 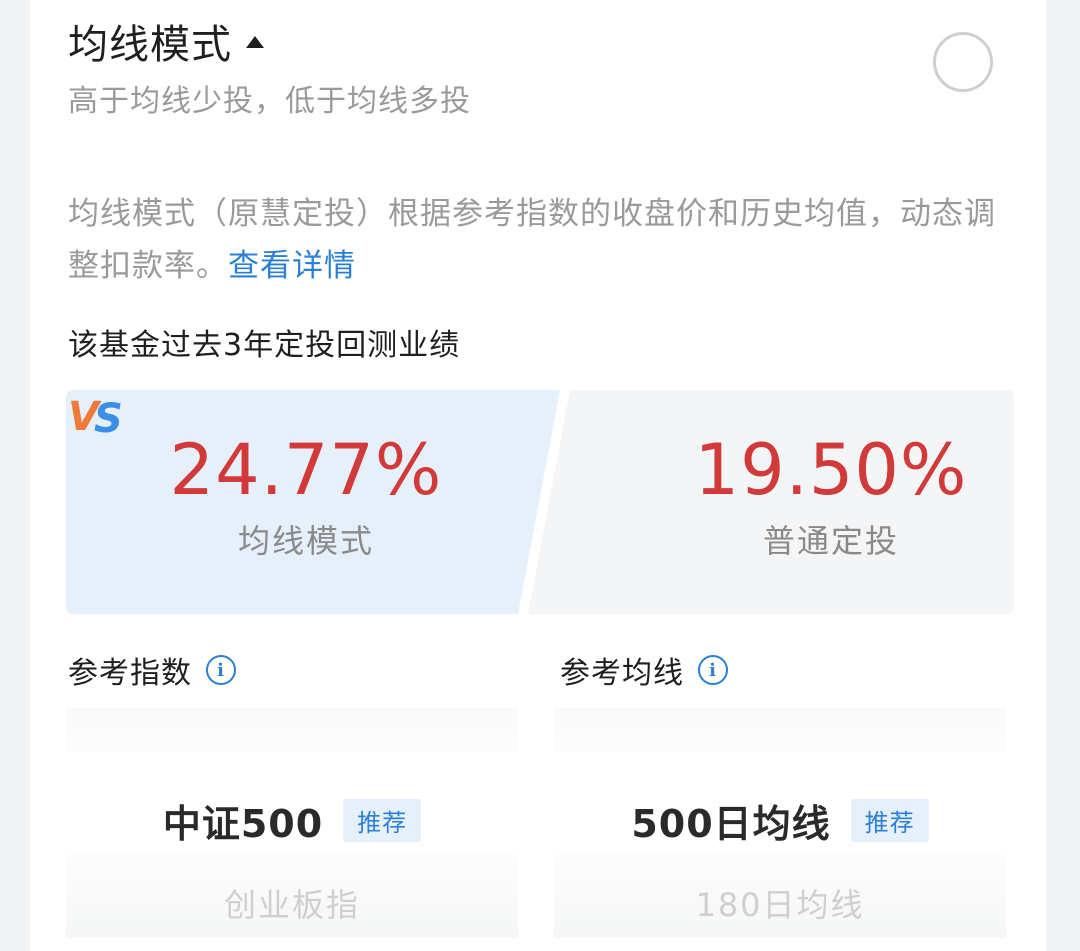 I want to click on radio-unchecked-icon, so click(x=963, y=62).